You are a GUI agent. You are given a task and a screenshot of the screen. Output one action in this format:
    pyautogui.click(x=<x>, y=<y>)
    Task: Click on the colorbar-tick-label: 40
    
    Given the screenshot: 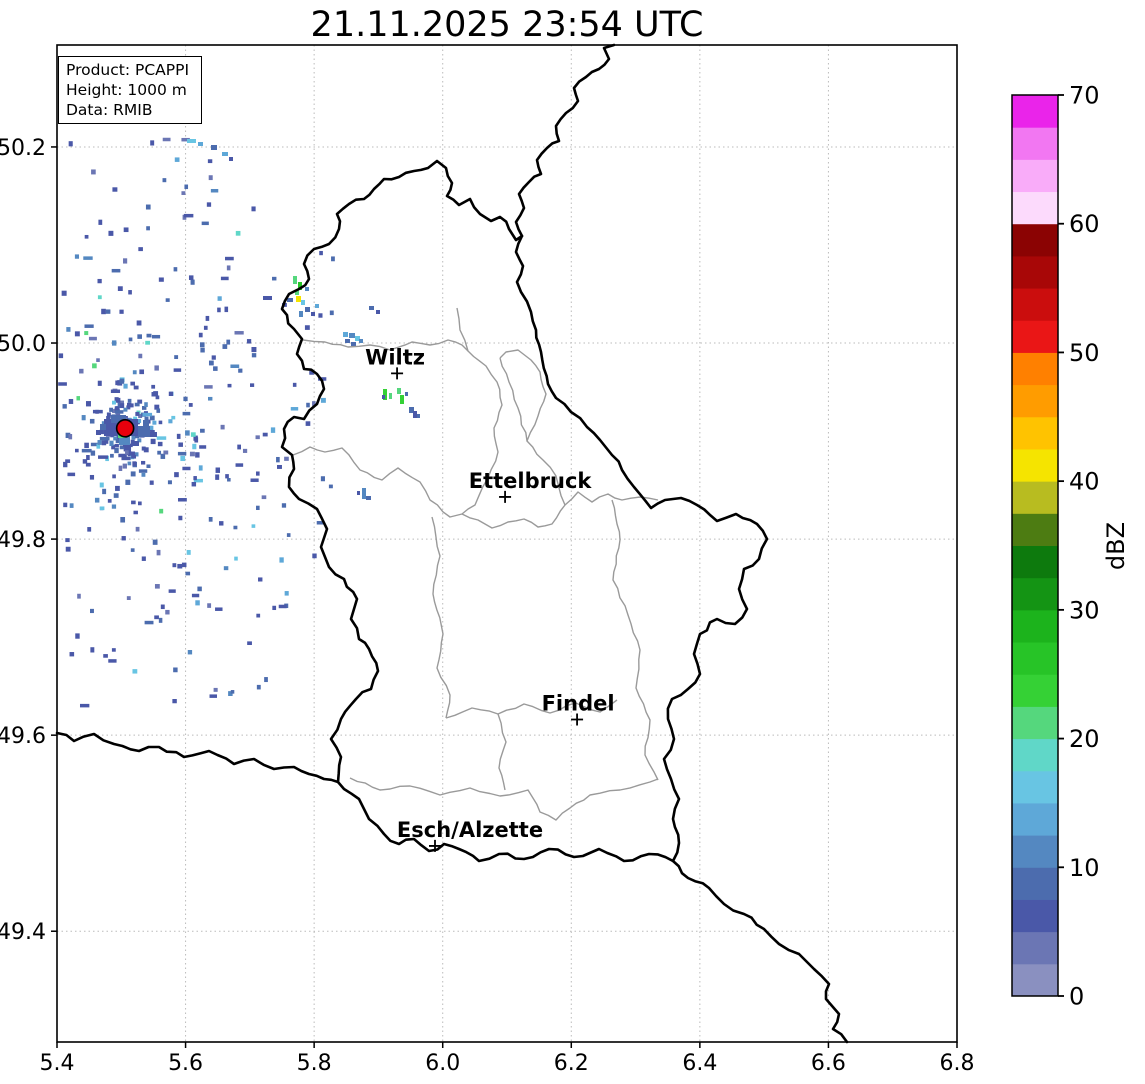 What is the action you would take?
    pyautogui.click(x=1084, y=482)
    